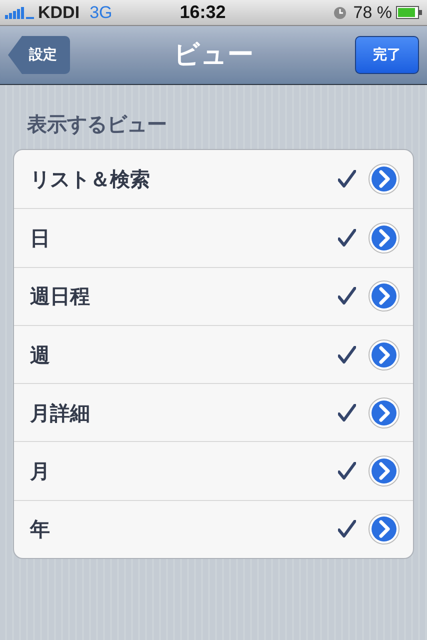  Describe the element at coordinates (372, 13) in the screenshot. I see `battery-percent: 78 %` at that location.